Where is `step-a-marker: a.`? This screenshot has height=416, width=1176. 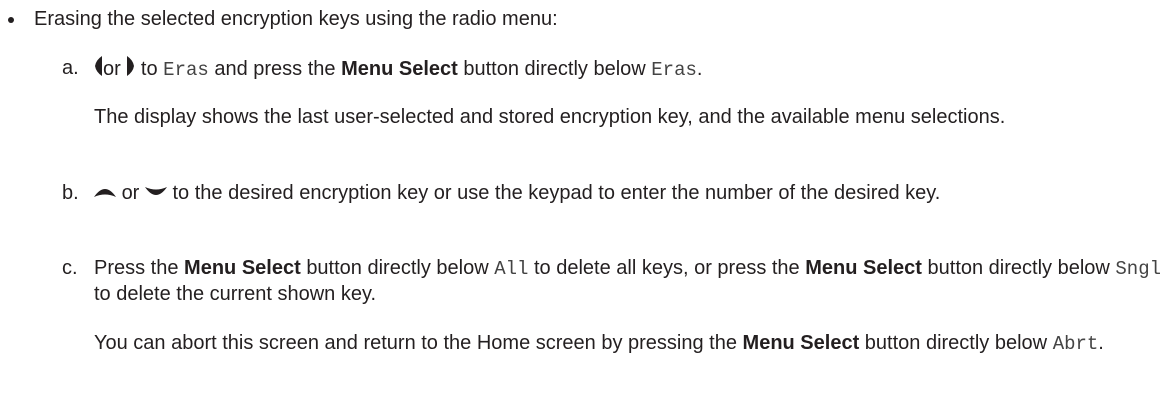 step-a-marker: a. is located at coordinates (70, 68).